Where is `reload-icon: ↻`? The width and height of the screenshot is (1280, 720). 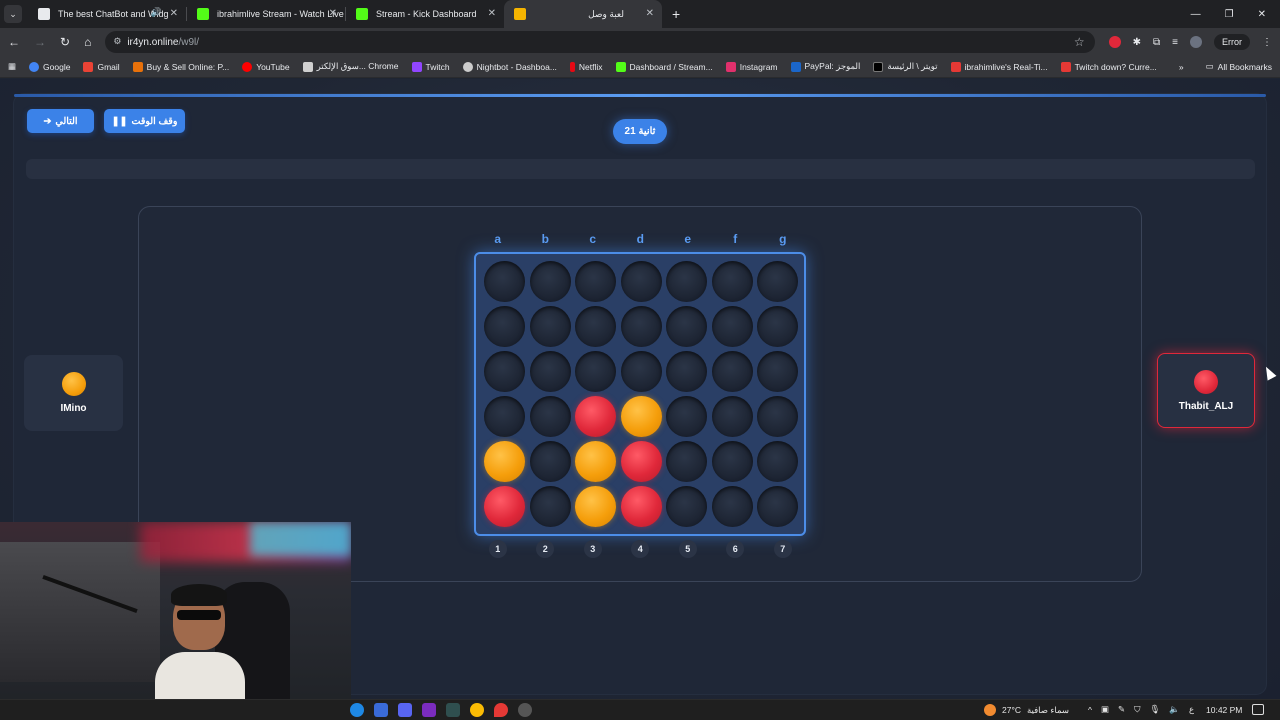 reload-icon: ↻ is located at coordinates (65, 42).